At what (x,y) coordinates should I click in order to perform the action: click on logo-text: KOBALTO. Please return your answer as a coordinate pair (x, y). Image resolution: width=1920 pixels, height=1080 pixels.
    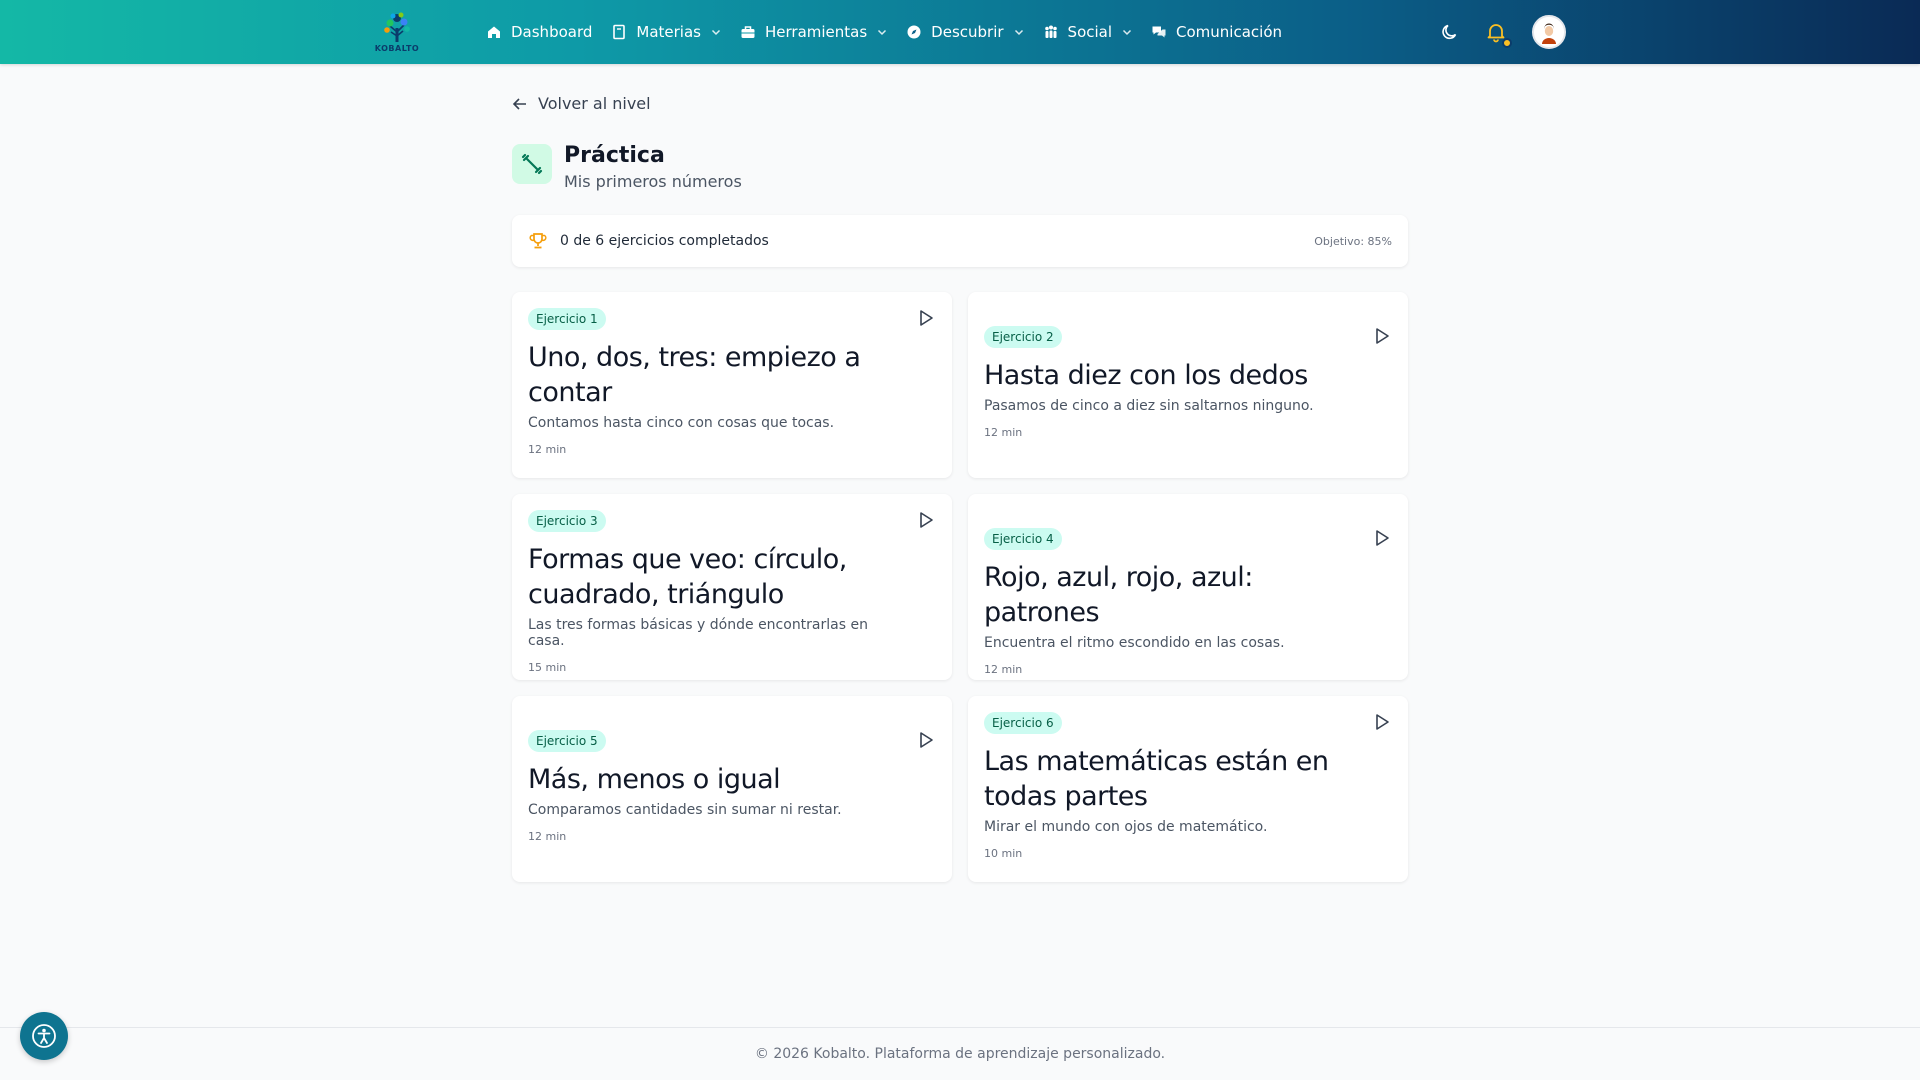
    Looking at the image, I should click on (397, 48).